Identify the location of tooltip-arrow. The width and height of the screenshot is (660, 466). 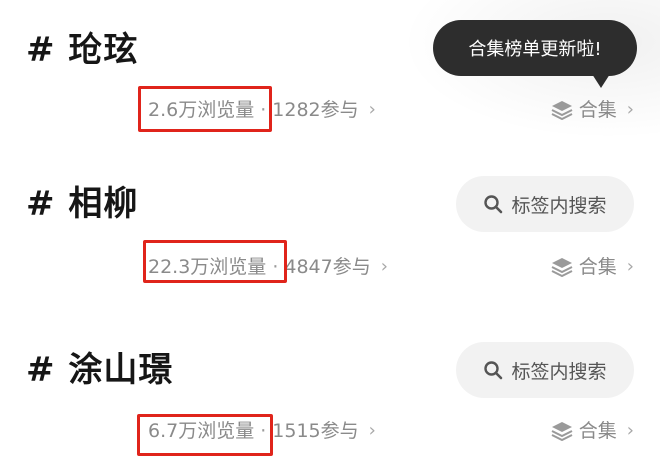
(601, 81).